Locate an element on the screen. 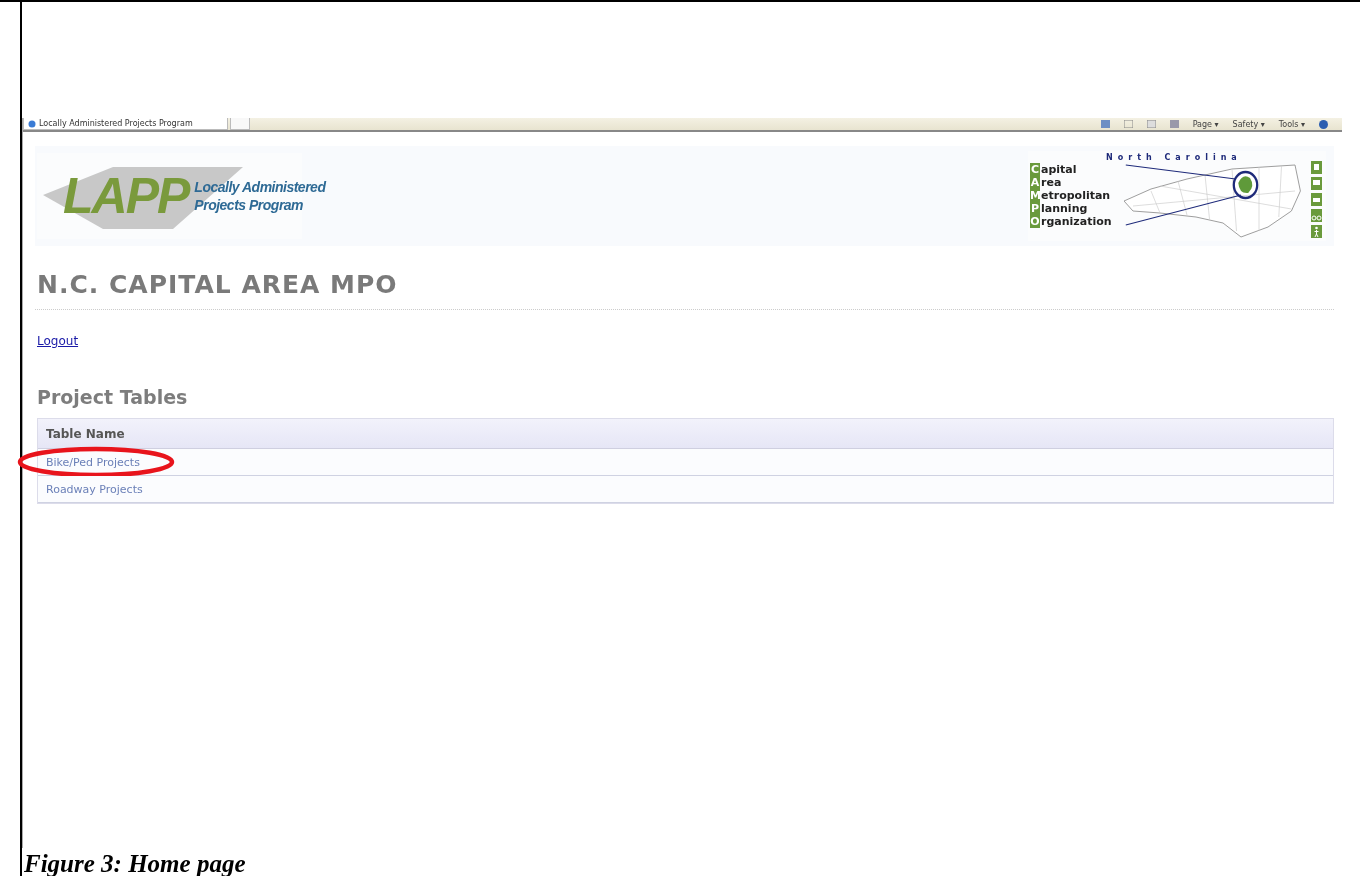 This screenshot has width=1360, height=876. bicycle-icon is located at coordinates (1316, 215).